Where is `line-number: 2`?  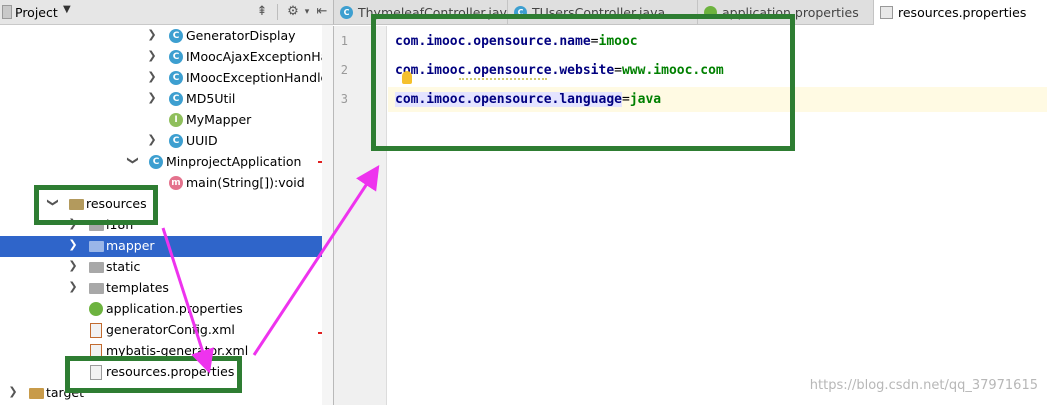 line-number: 2 is located at coordinates (344, 70).